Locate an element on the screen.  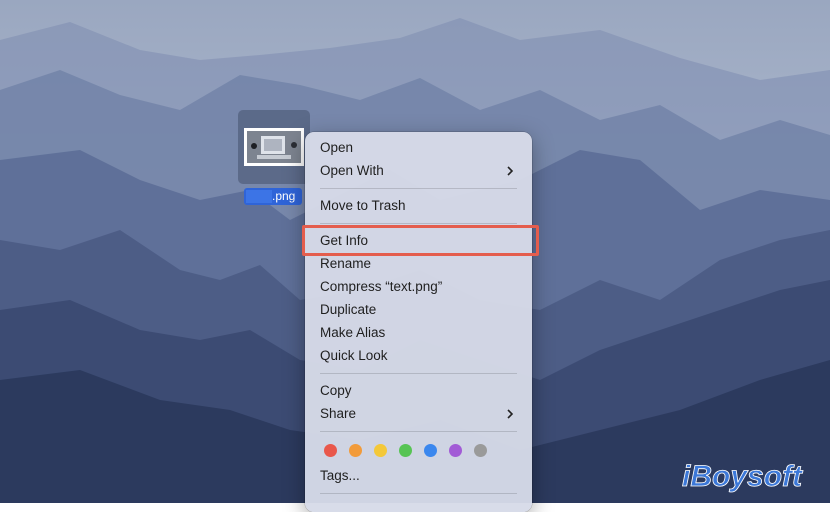
tag-color-green is located at coordinates (405, 450).